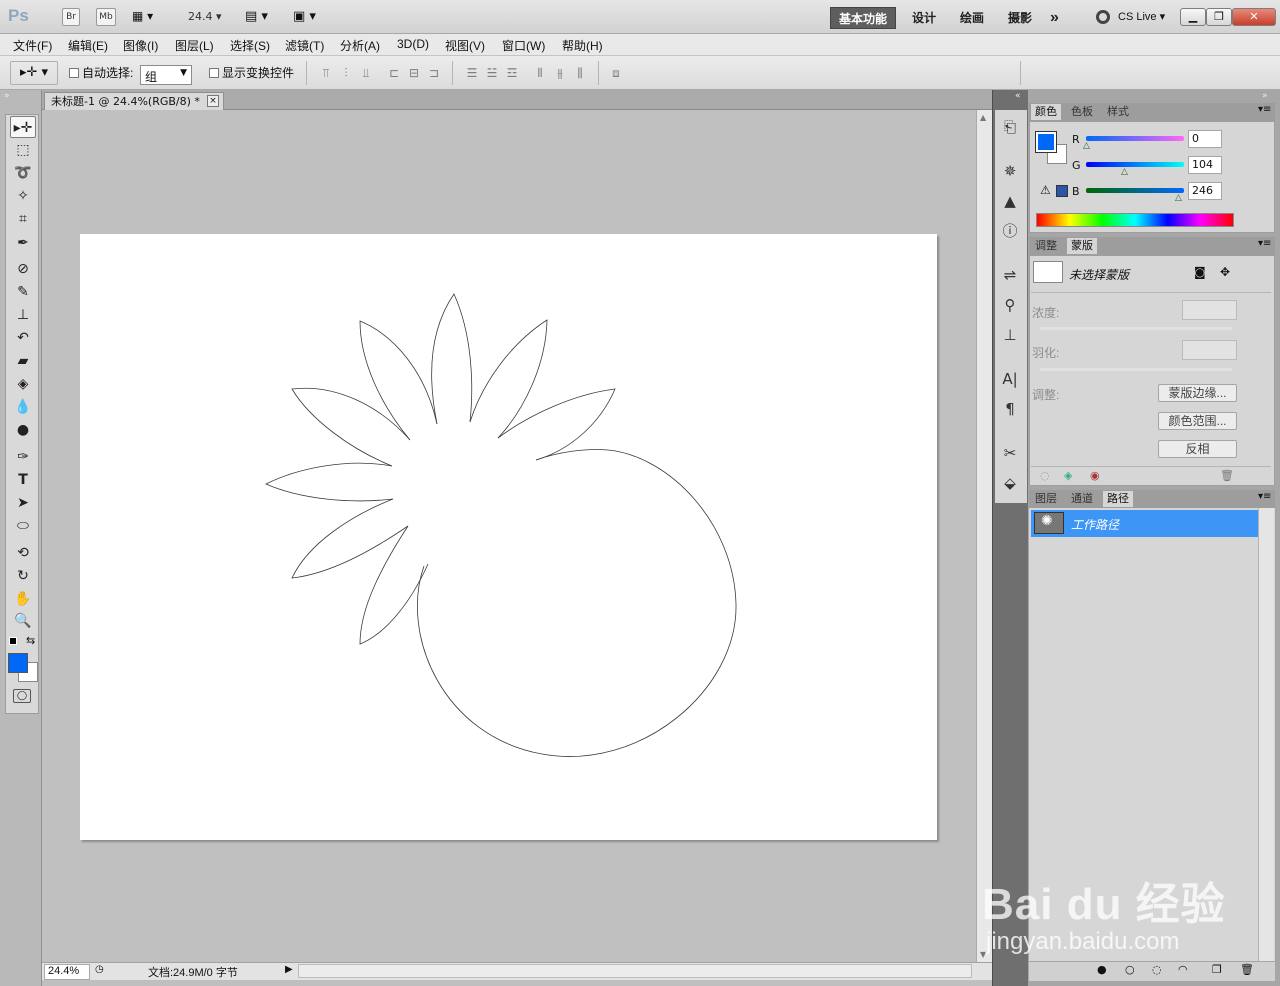 Image resolution: width=1280 pixels, height=986 pixels. Describe the element at coordinates (32, 45) in the screenshot. I see `menu-file: 文件(F)` at that location.